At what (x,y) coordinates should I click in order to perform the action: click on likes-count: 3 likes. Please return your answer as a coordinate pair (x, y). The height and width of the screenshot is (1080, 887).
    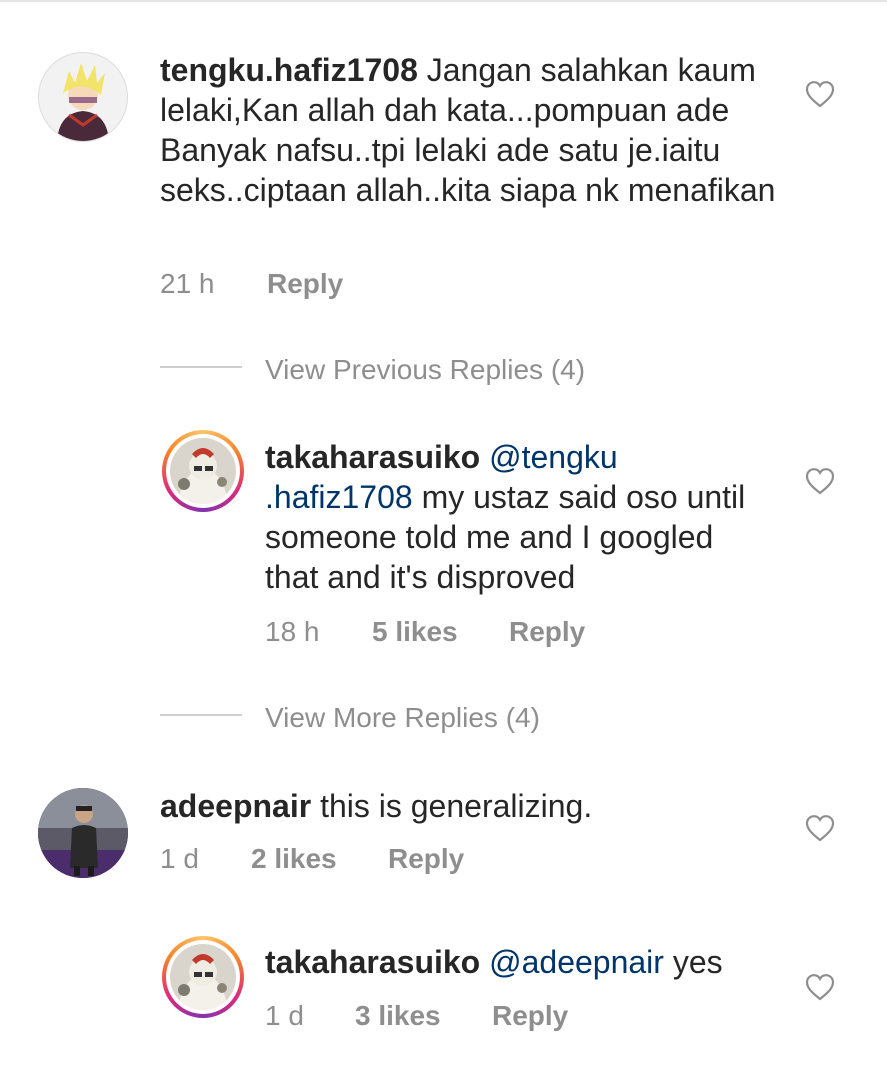
    Looking at the image, I should click on (398, 1016).